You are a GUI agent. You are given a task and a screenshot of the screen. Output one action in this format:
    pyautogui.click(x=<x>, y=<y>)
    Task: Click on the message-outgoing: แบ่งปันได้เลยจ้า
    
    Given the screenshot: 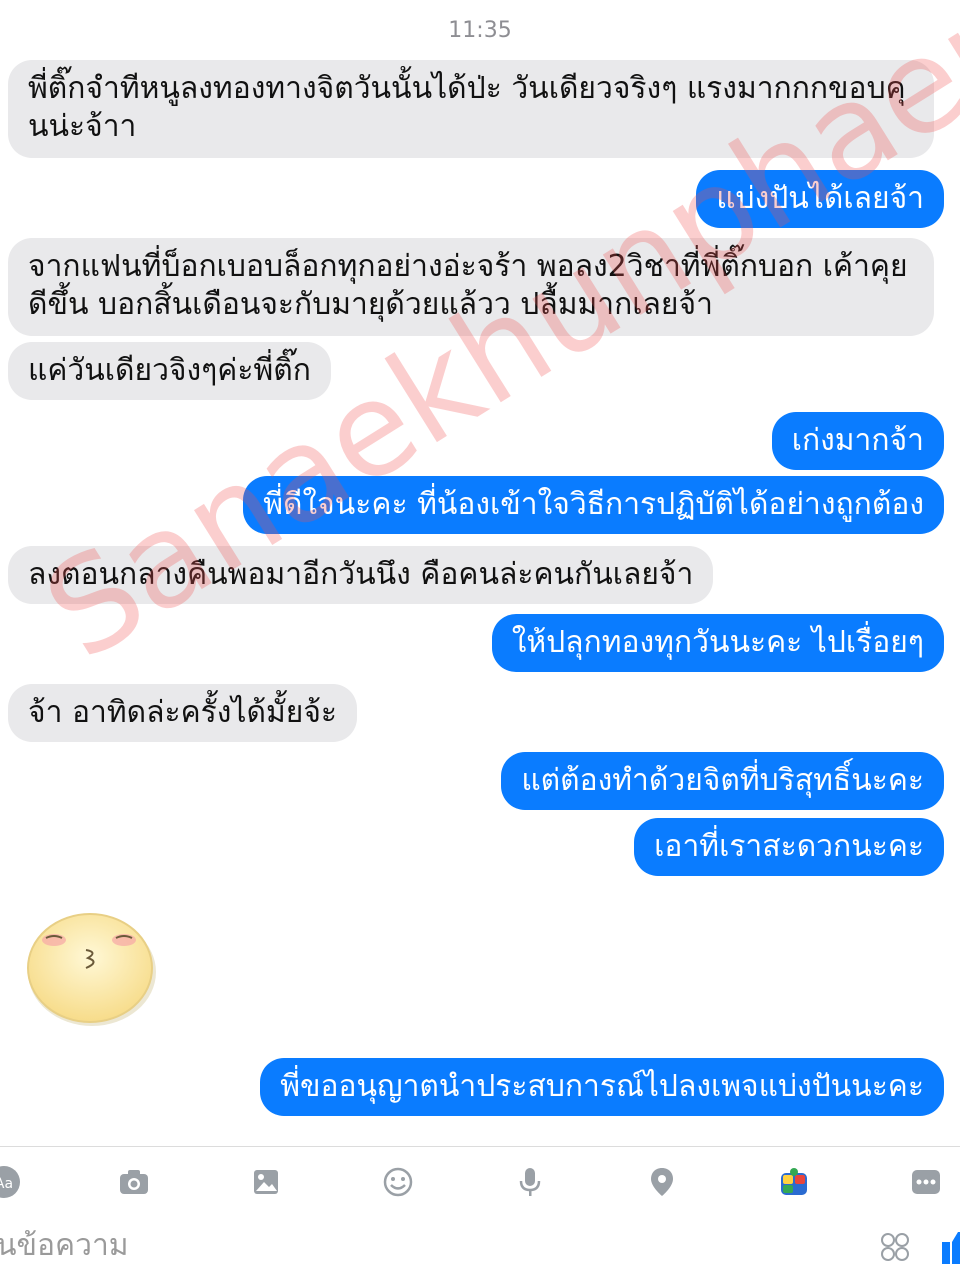 What is the action you would take?
    pyautogui.click(x=820, y=199)
    